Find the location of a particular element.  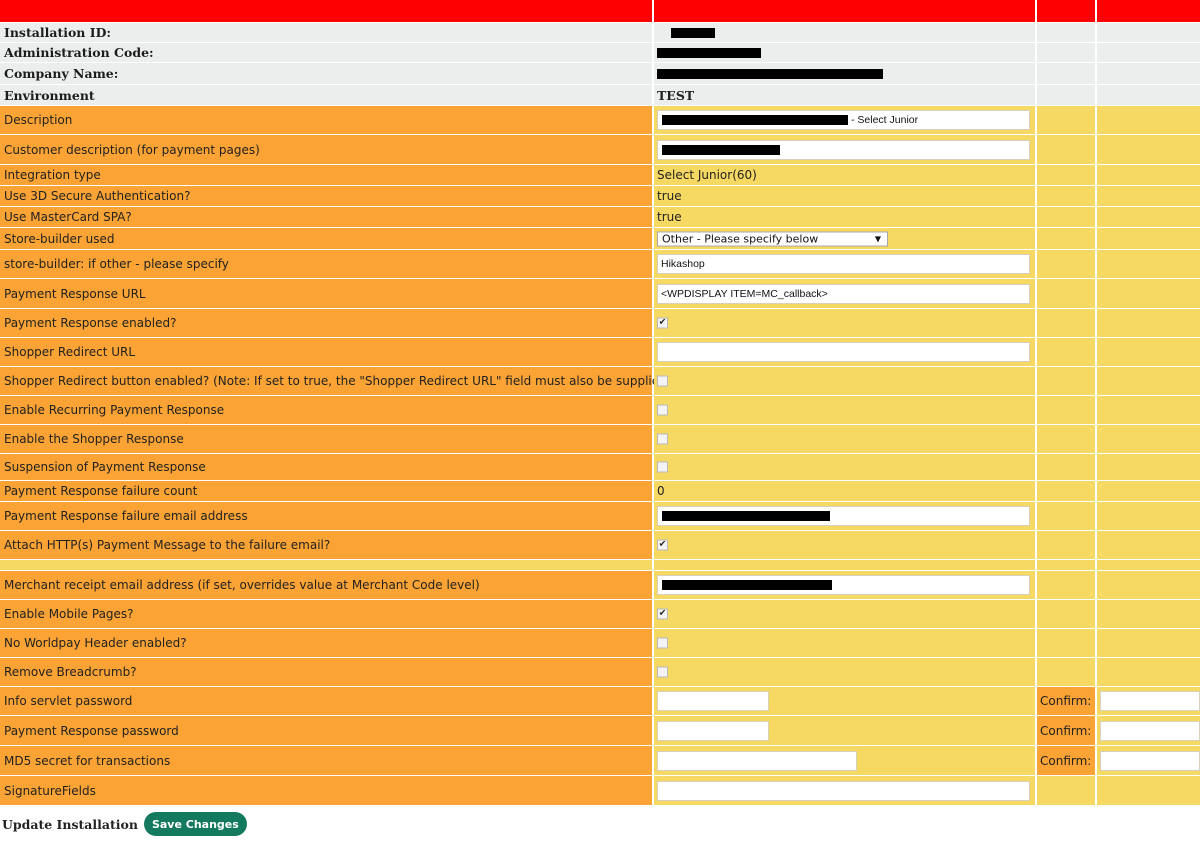

description-input: - Select Junior is located at coordinates (843, 120).